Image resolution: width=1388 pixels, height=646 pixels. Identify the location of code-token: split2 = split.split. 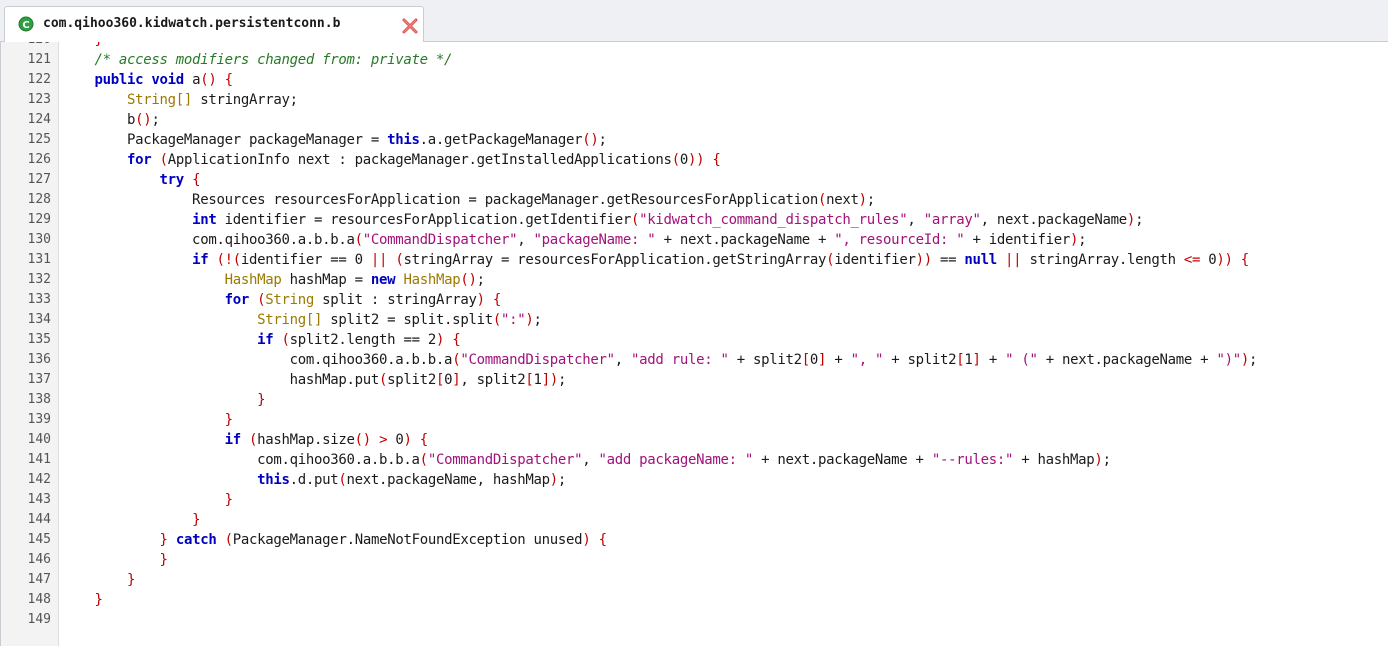
(407, 320).